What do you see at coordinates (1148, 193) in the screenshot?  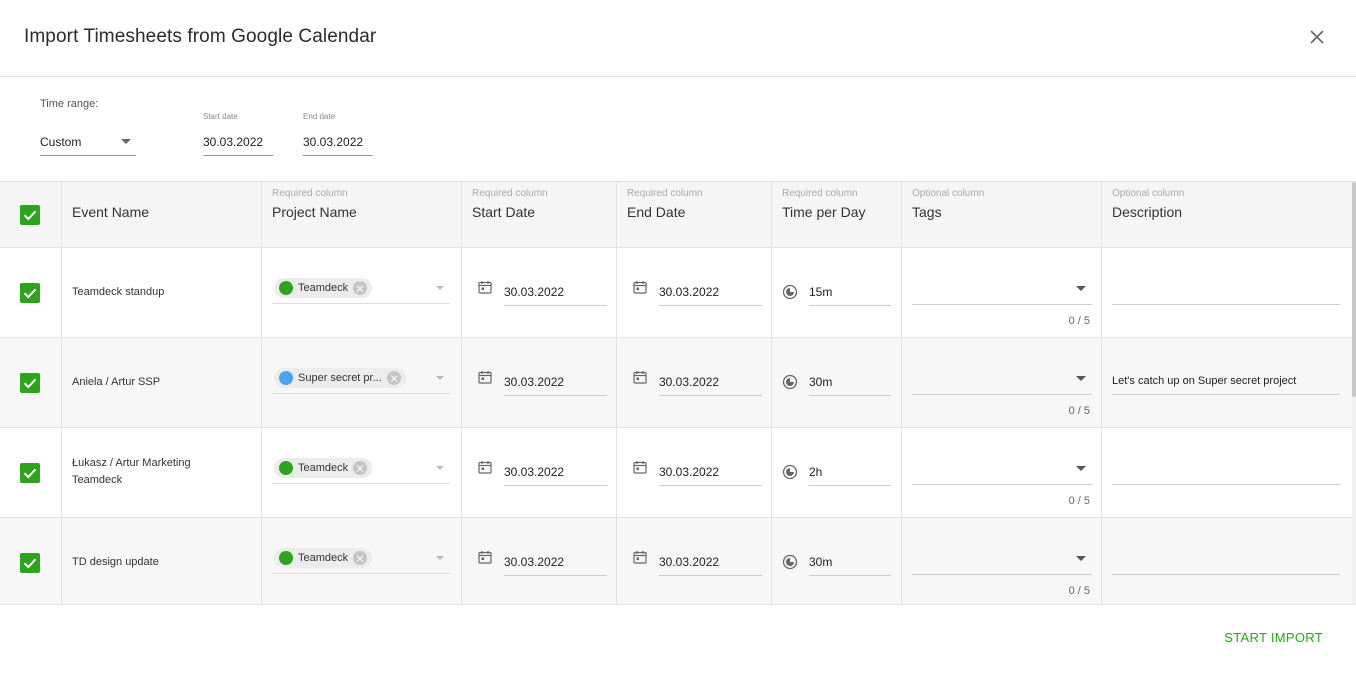 I see `column-hint: Optional column` at bounding box center [1148, 193].